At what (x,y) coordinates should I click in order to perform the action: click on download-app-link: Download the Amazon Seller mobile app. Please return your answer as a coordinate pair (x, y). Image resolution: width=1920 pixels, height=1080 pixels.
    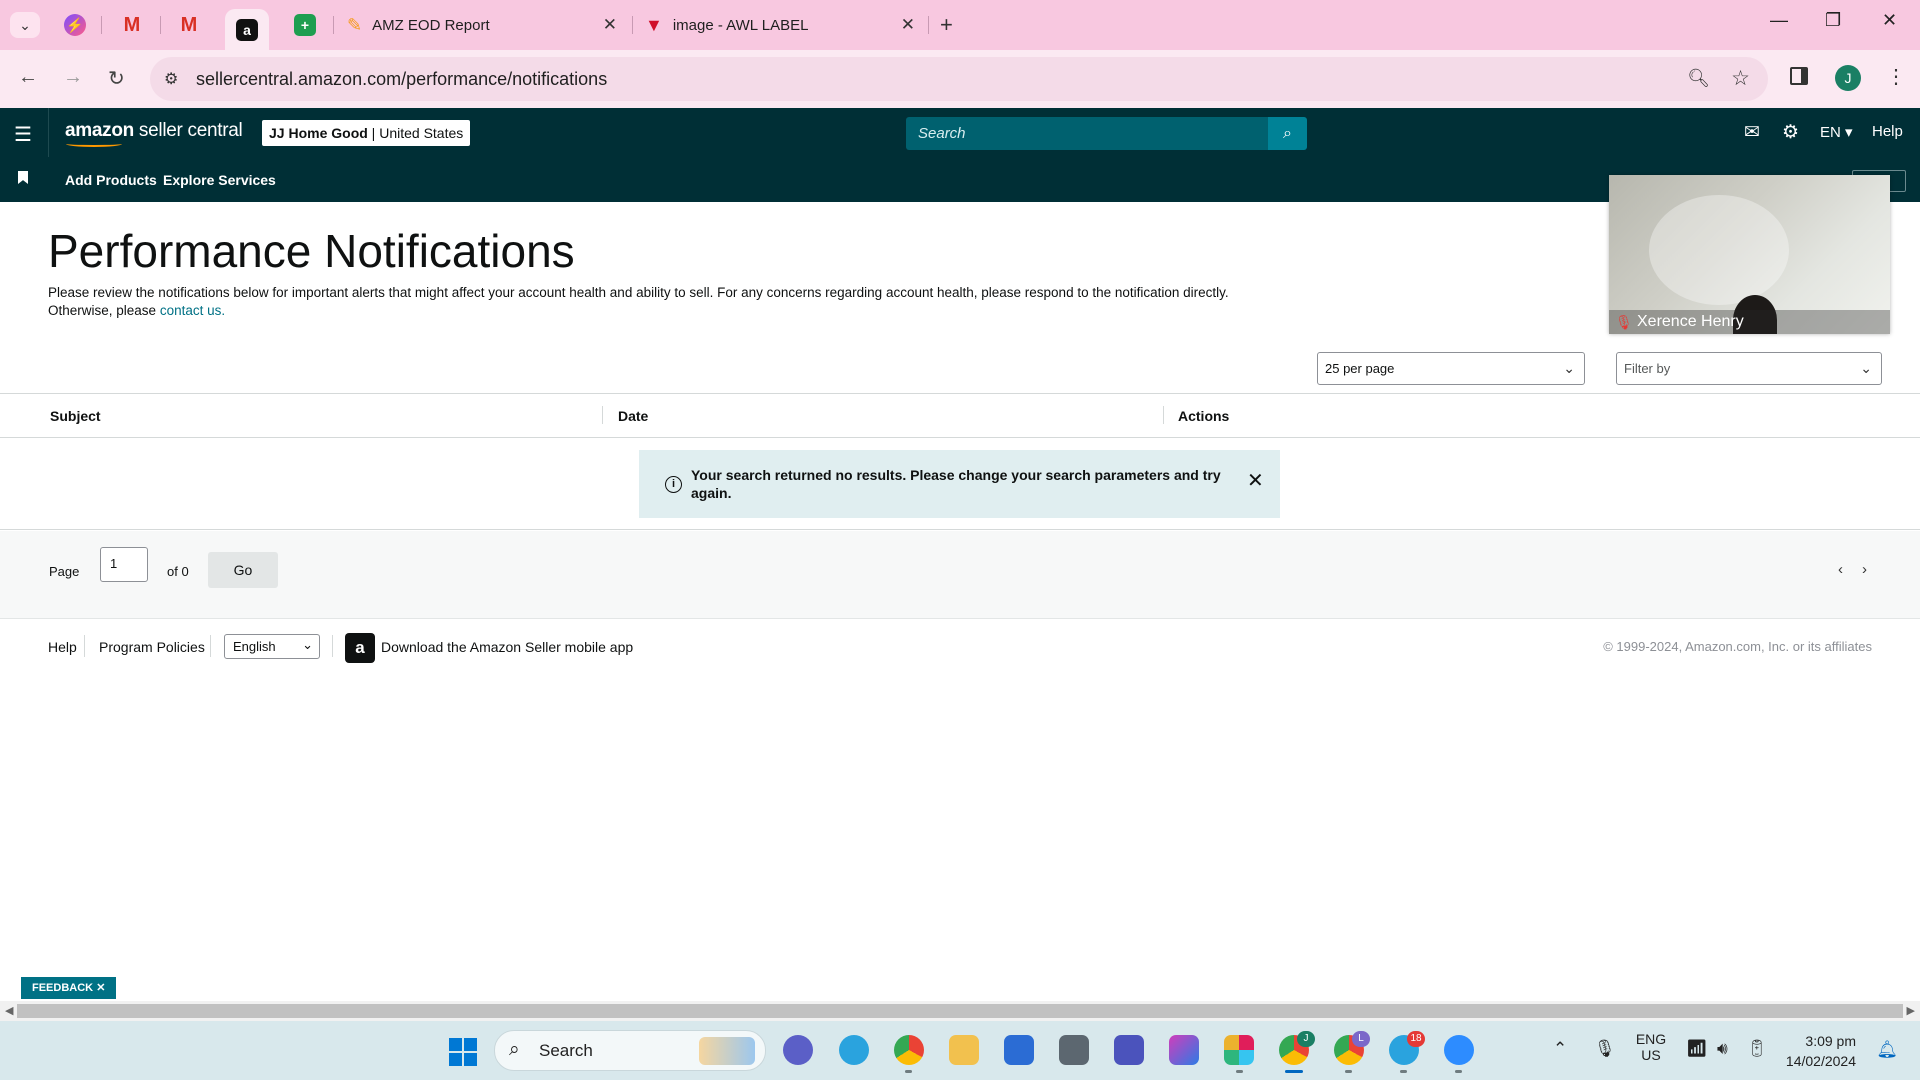
    Looking at the image, I should click on (507, 647).